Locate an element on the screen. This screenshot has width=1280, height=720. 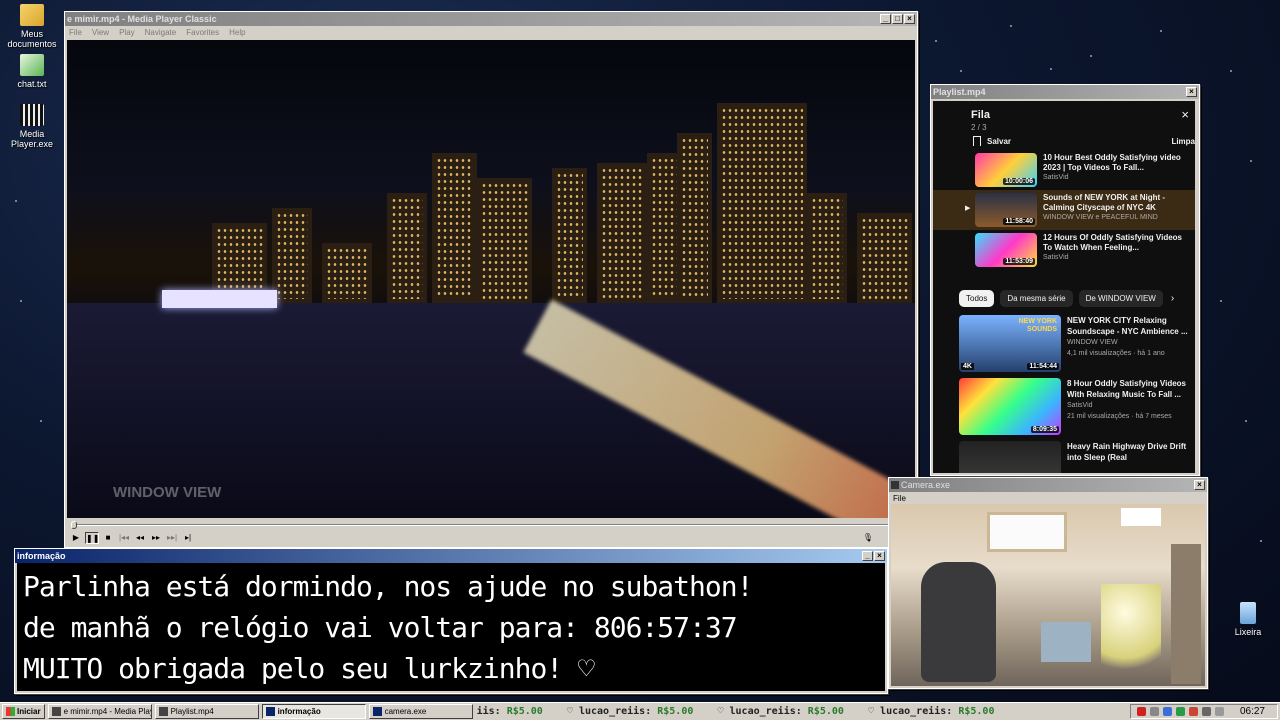
pause-icon: ❚❚ is located at coordinates (92, 538).